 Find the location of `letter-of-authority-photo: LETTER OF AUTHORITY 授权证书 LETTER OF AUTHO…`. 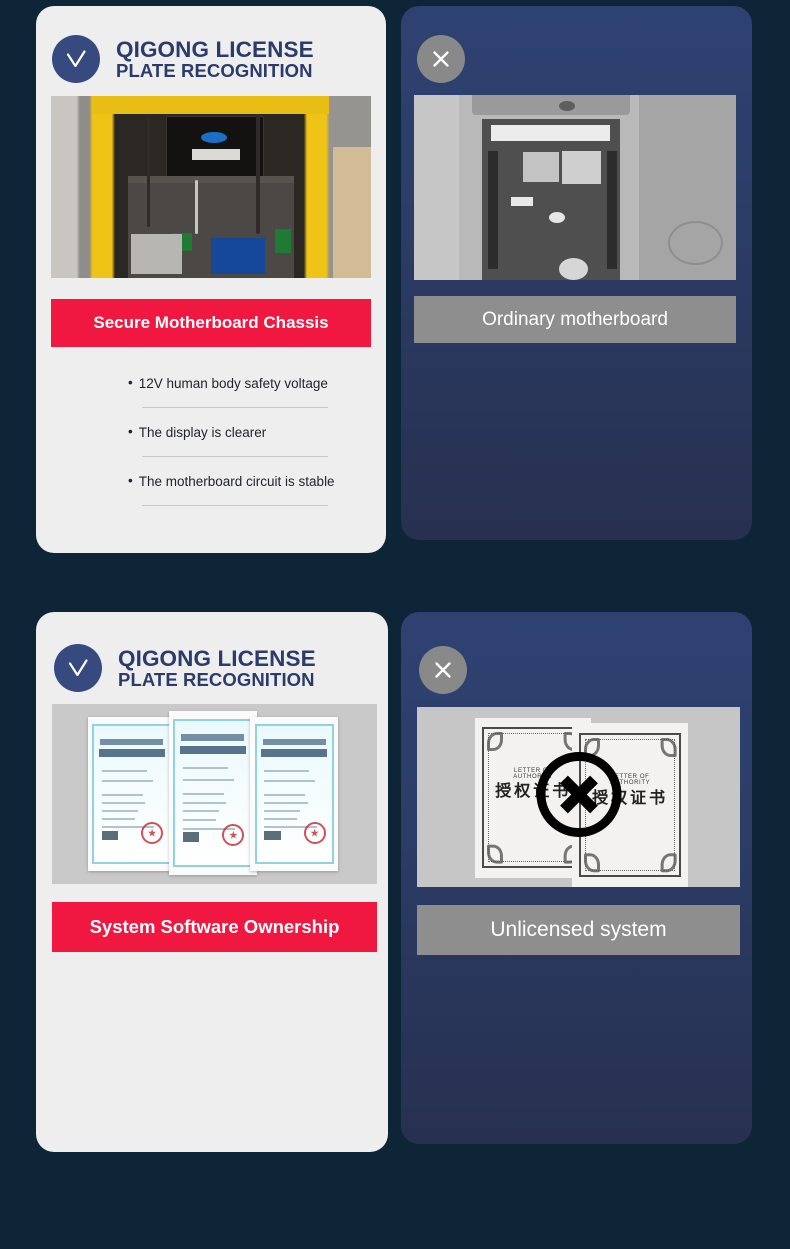

letter-of-authority-photo: LETTER OF AUTHORITY 授权证书 LETTER OF AUTHO… is located at coordinates (578, 797).